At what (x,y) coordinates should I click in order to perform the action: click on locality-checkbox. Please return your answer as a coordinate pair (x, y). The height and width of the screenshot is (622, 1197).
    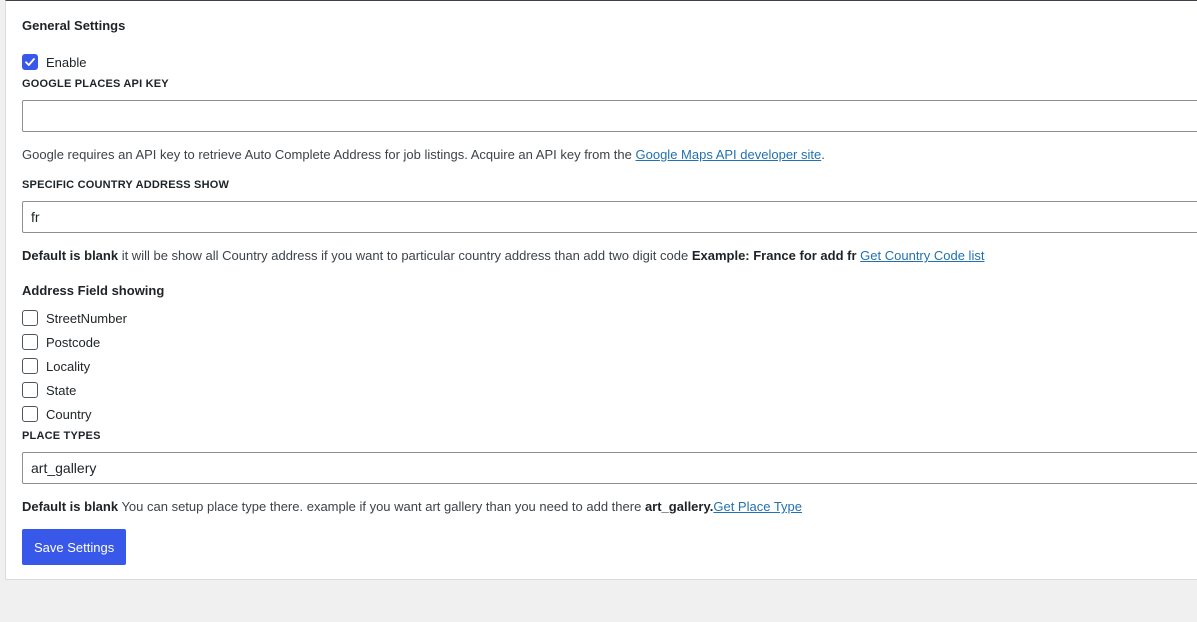
    Looking at the image, I should click on (30, 366).